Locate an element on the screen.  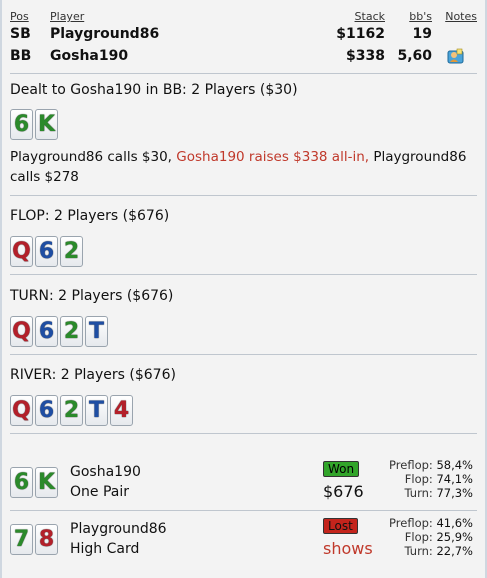
player-stack: $1162 is located at coordinates (360, 34).